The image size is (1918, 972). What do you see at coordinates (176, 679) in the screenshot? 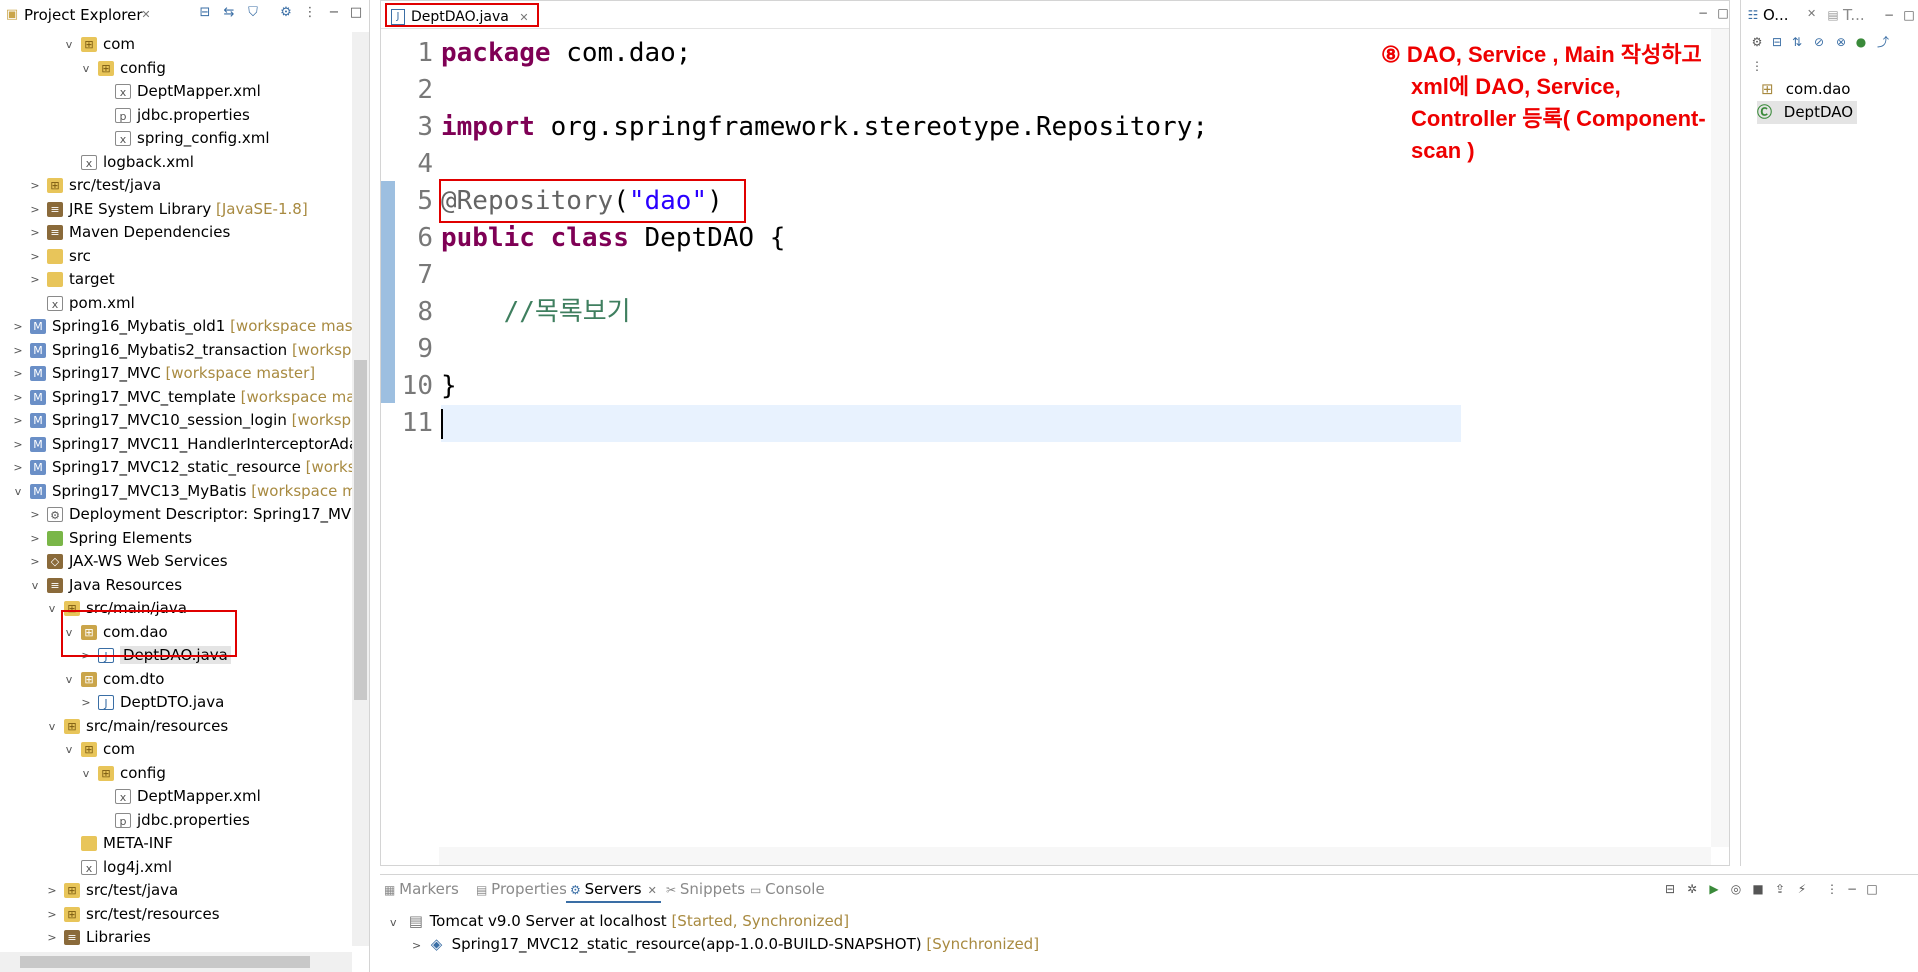
I see `tree-item: v ⊞ com.dto` at bounding box center [176, 679].